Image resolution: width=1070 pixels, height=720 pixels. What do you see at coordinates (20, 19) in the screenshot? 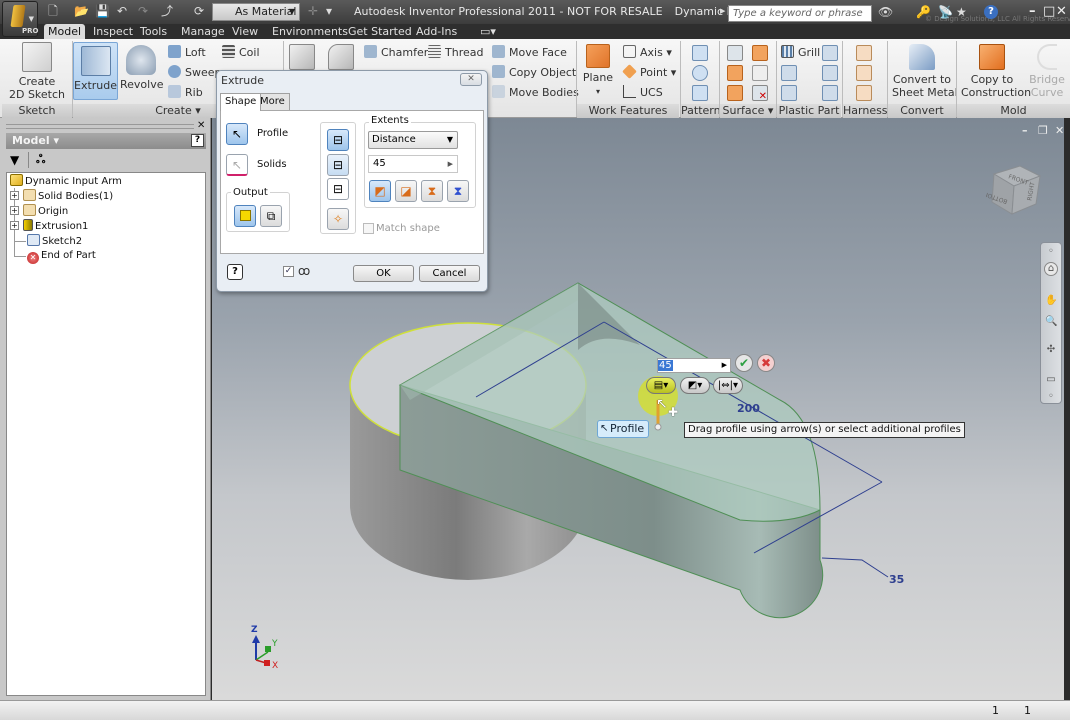
I see `application-menu-button: PRO ▼` at bounding box center [20, 19].